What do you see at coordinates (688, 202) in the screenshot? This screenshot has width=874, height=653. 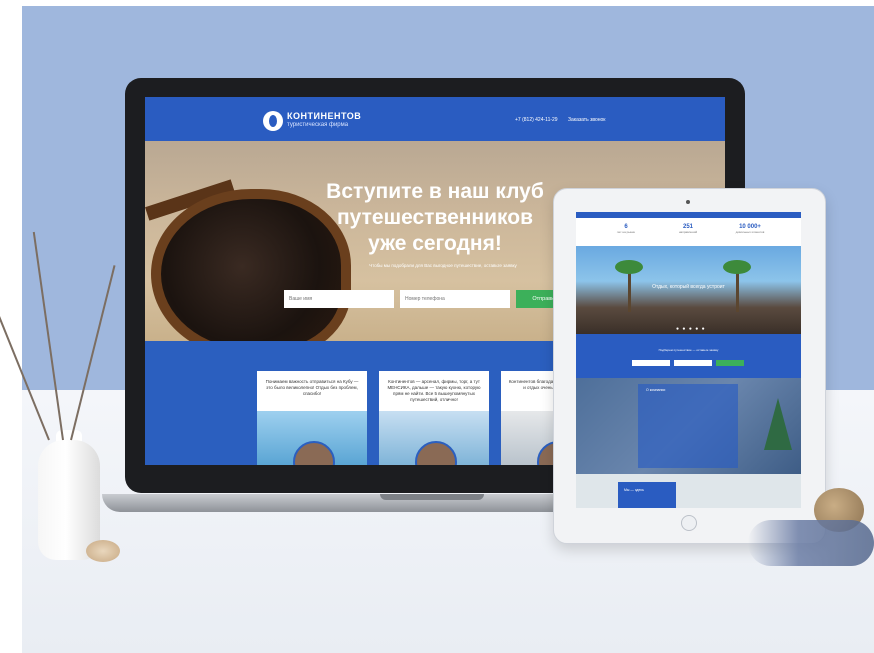 I see `tablet-camera` at bounding box center [688, 202].